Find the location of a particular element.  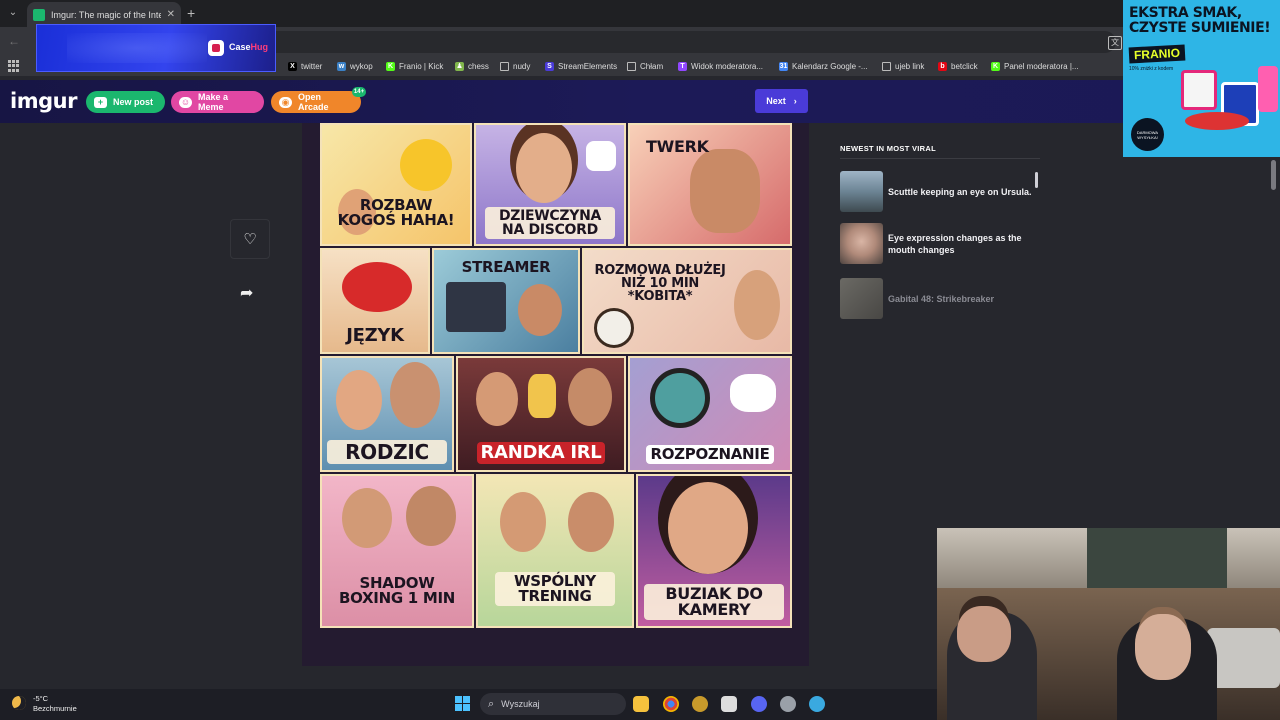

franio-discount-note: 10% zniżki z kodem is located at coordinates (1151, 69).